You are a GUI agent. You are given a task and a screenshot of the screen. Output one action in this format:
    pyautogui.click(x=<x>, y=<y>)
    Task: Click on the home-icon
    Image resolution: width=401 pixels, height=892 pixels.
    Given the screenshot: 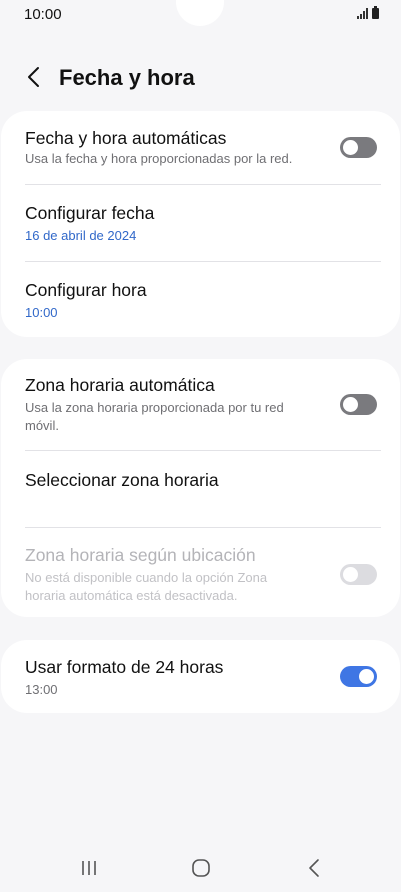 What is the action you would take?
    pyautogui.click(x=201, y=868)
    